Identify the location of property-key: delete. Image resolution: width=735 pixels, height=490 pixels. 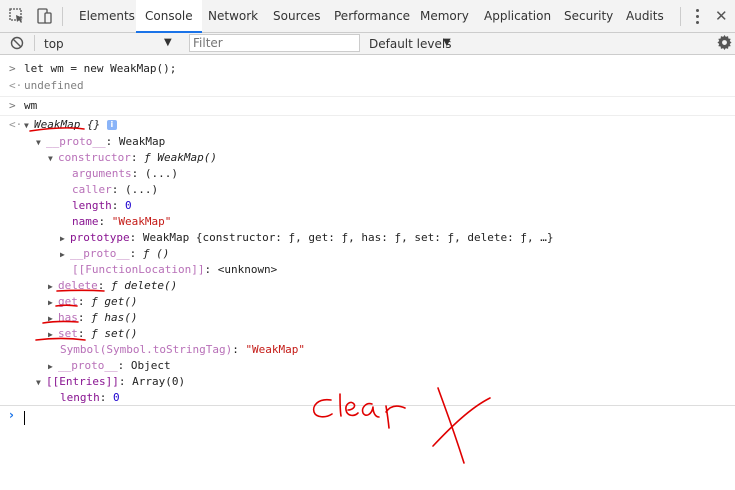
(78, 285).